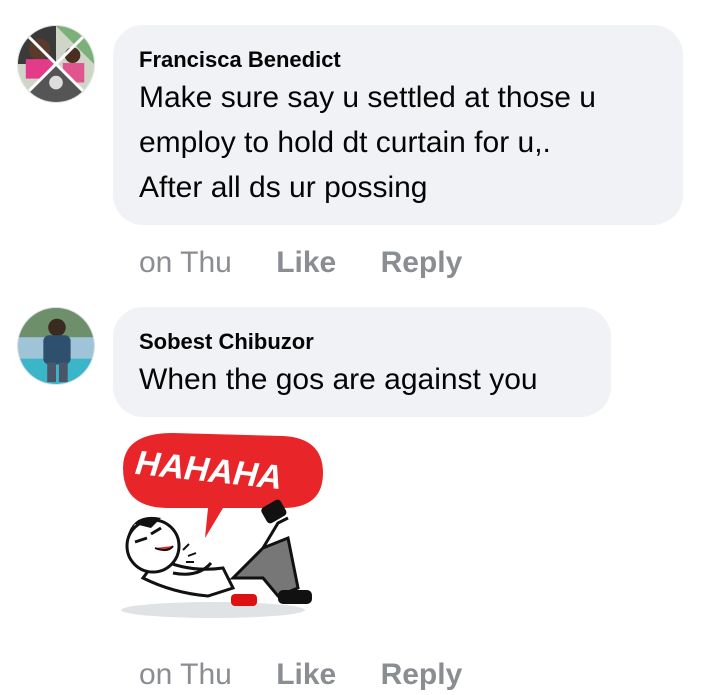  I want to click on avatar-francisca, so click(56, 64).